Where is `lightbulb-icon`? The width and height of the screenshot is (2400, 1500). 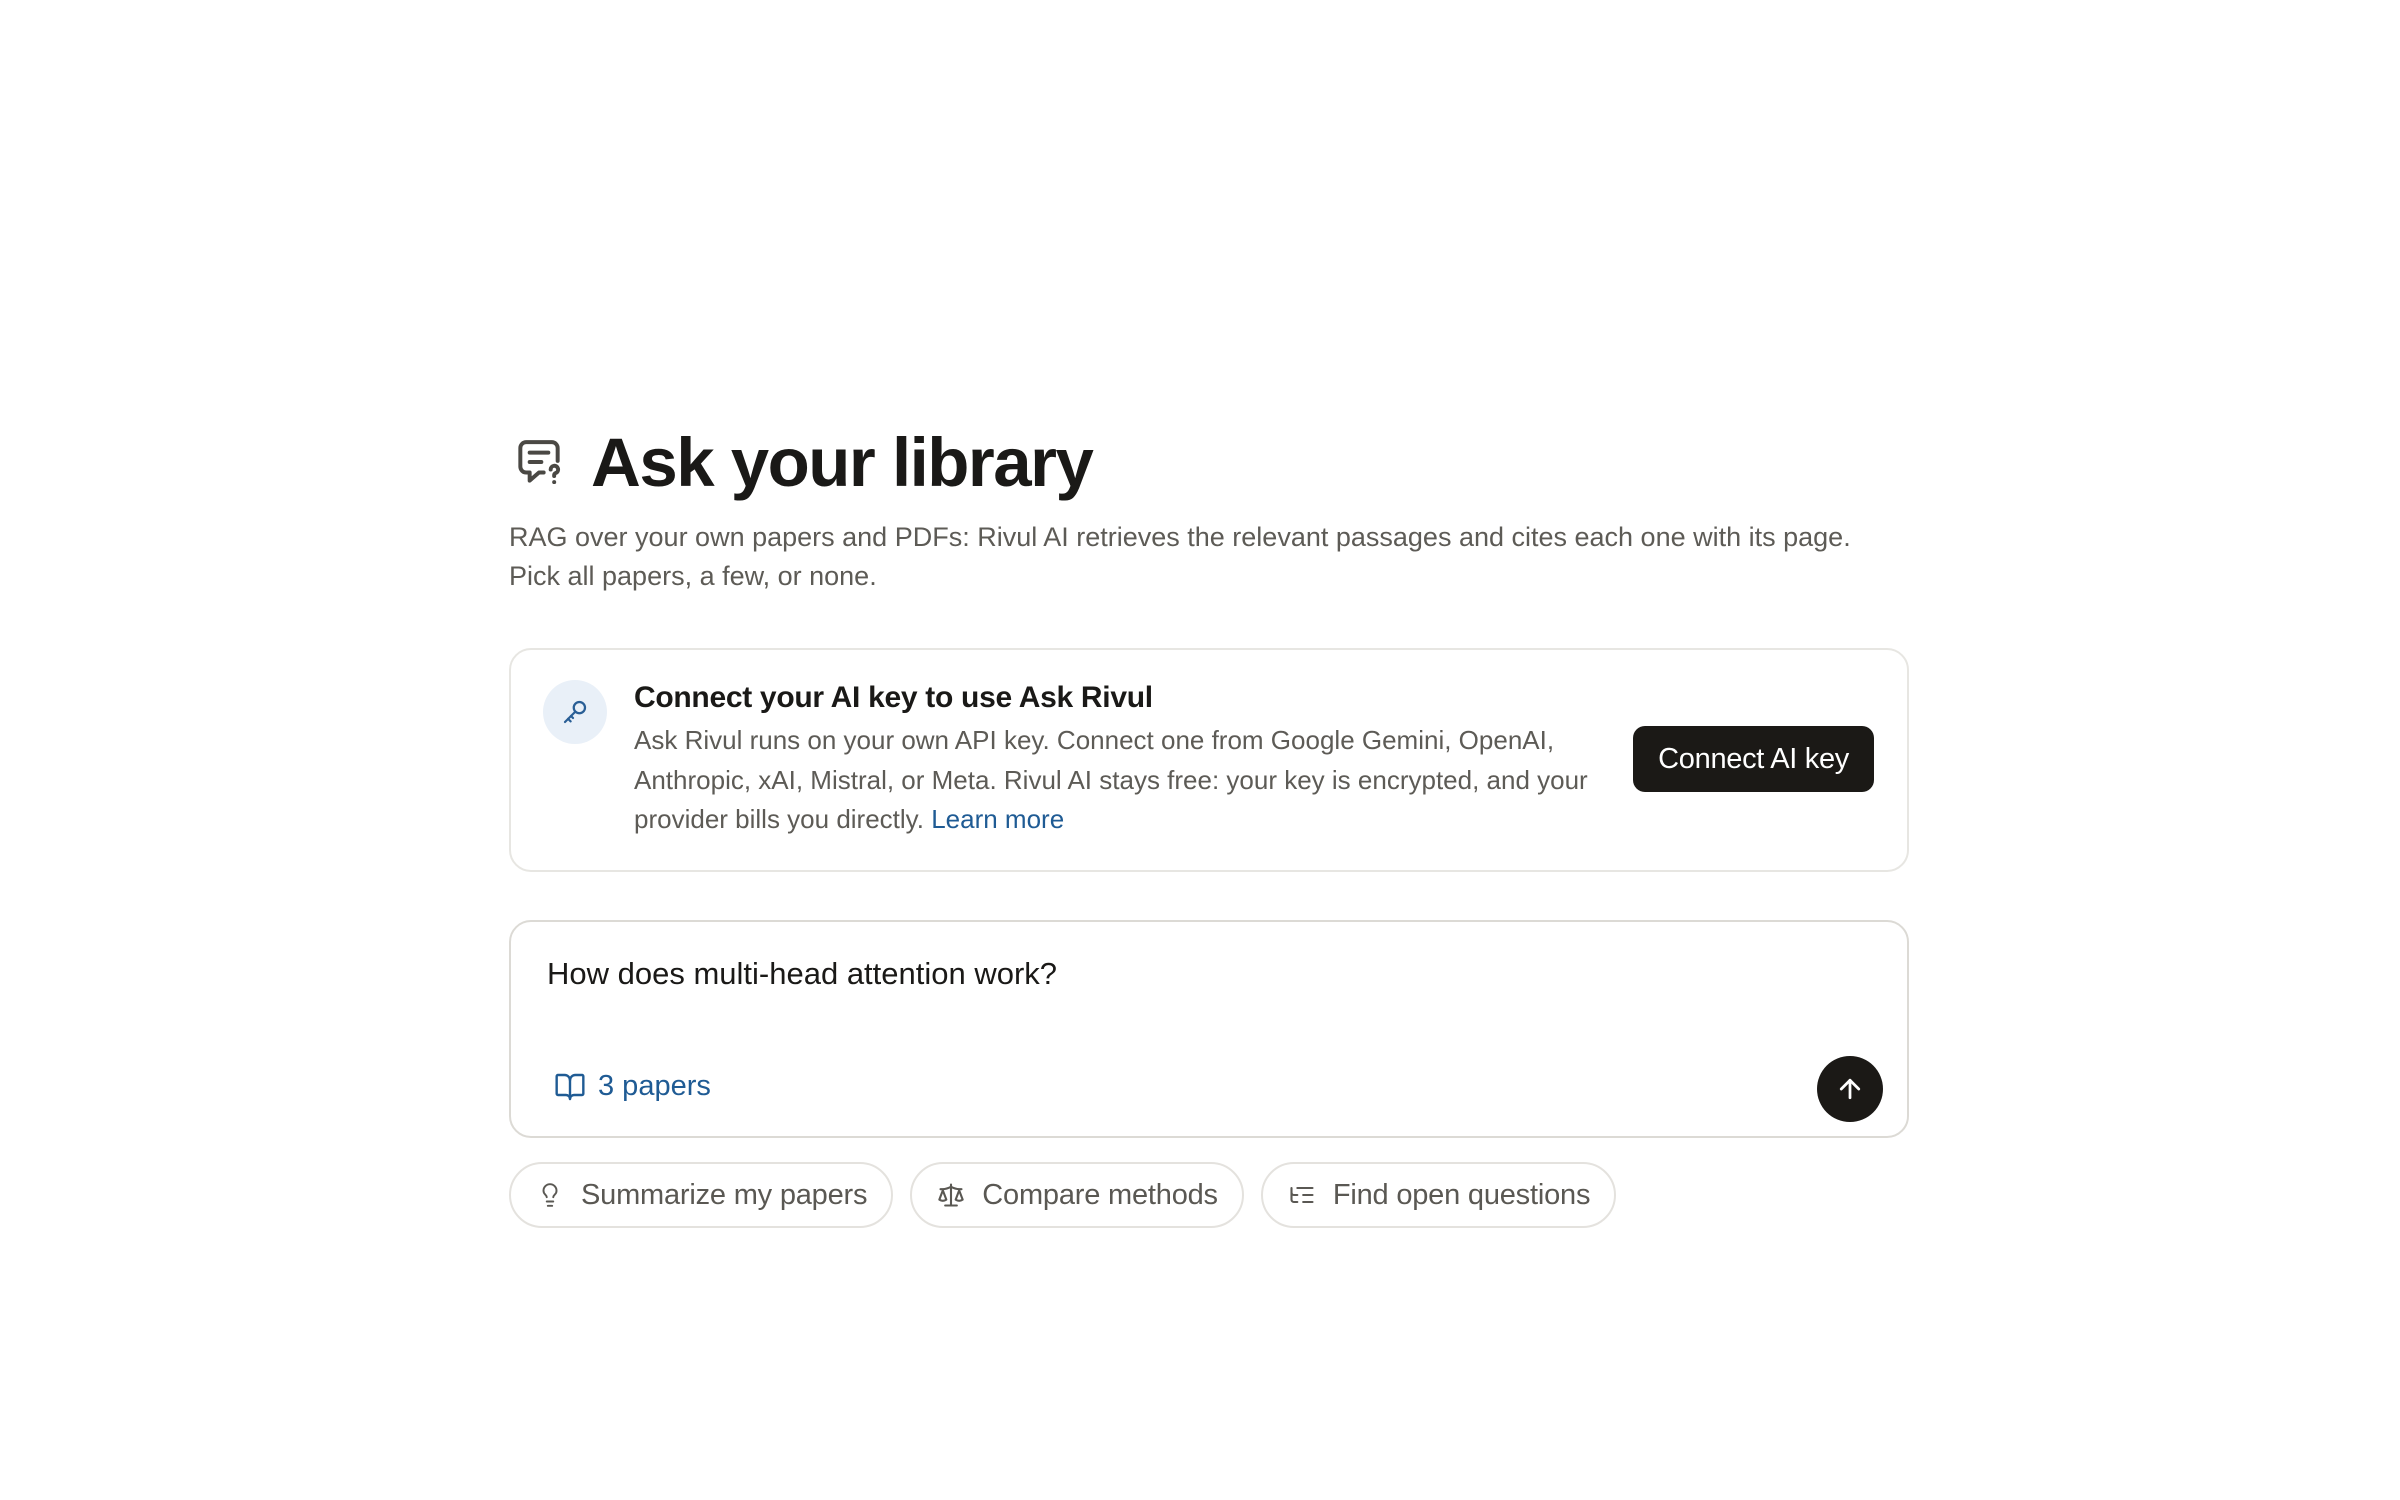 lightbulb-icon is located at coordinates (550, 1195).